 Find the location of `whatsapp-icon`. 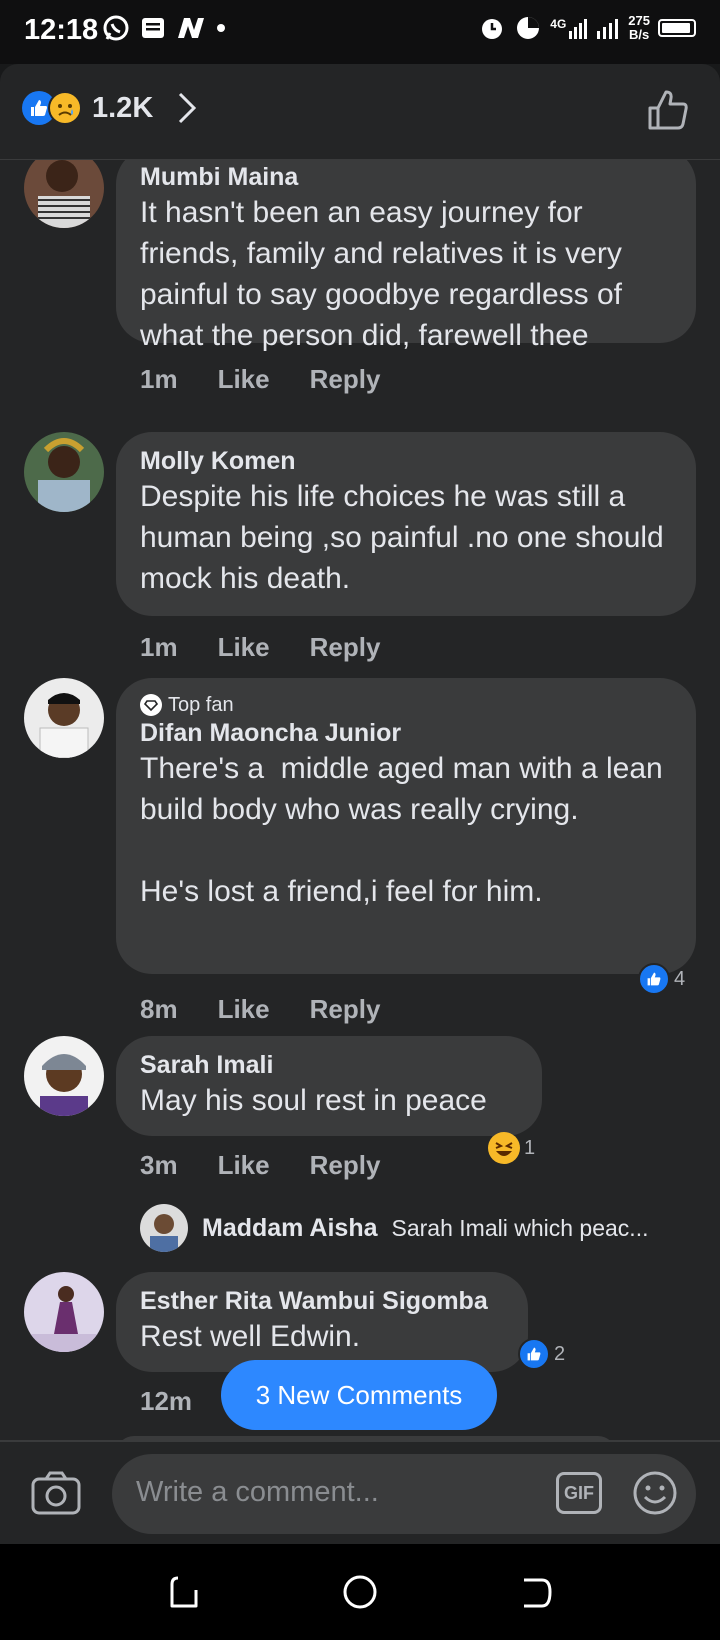

whatsapp-icon is located at coordinates (116, 28).